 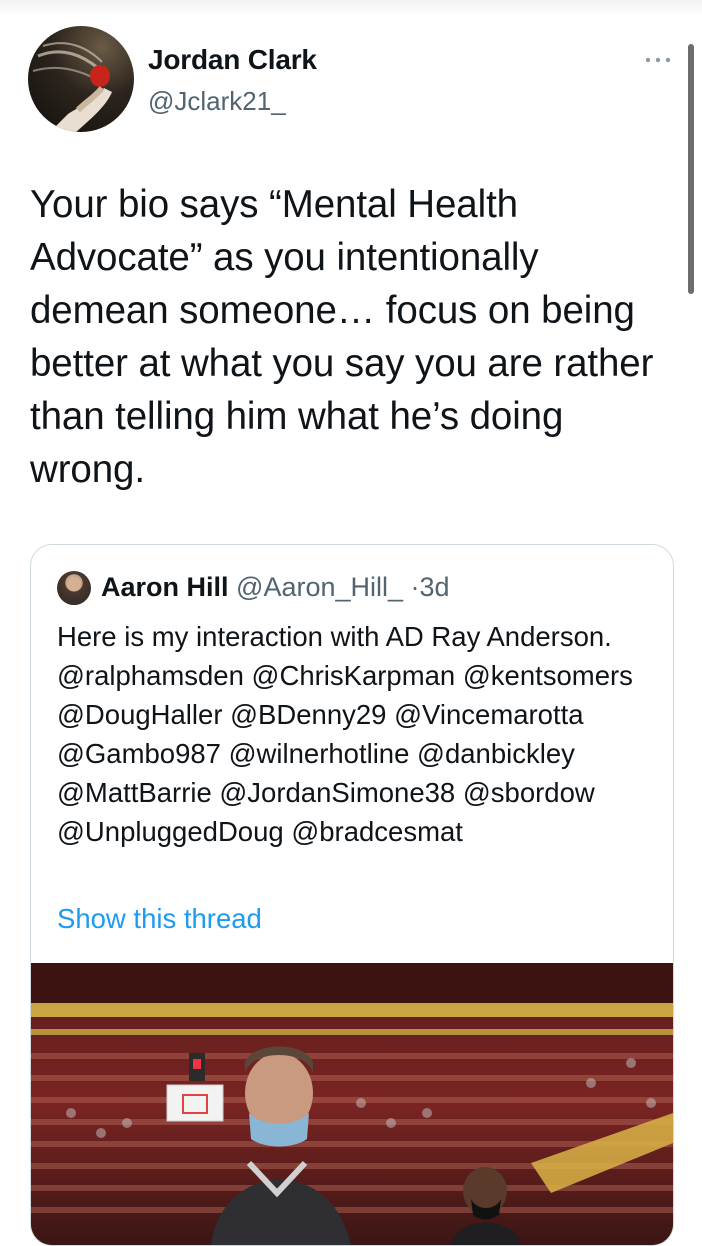 I want to click on show-thread-link: Show this thread, so click(x=159, y=919).